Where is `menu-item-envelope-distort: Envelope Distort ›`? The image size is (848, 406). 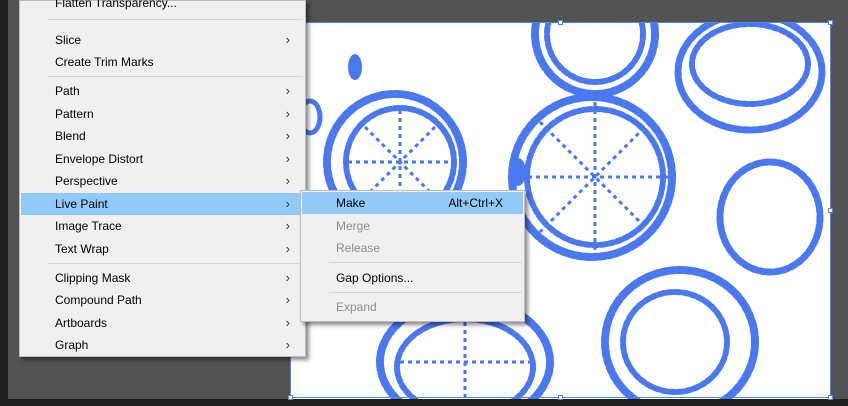
menu-item-envelope-distort: Envelope Distort › is located at coordinates (162, 159).